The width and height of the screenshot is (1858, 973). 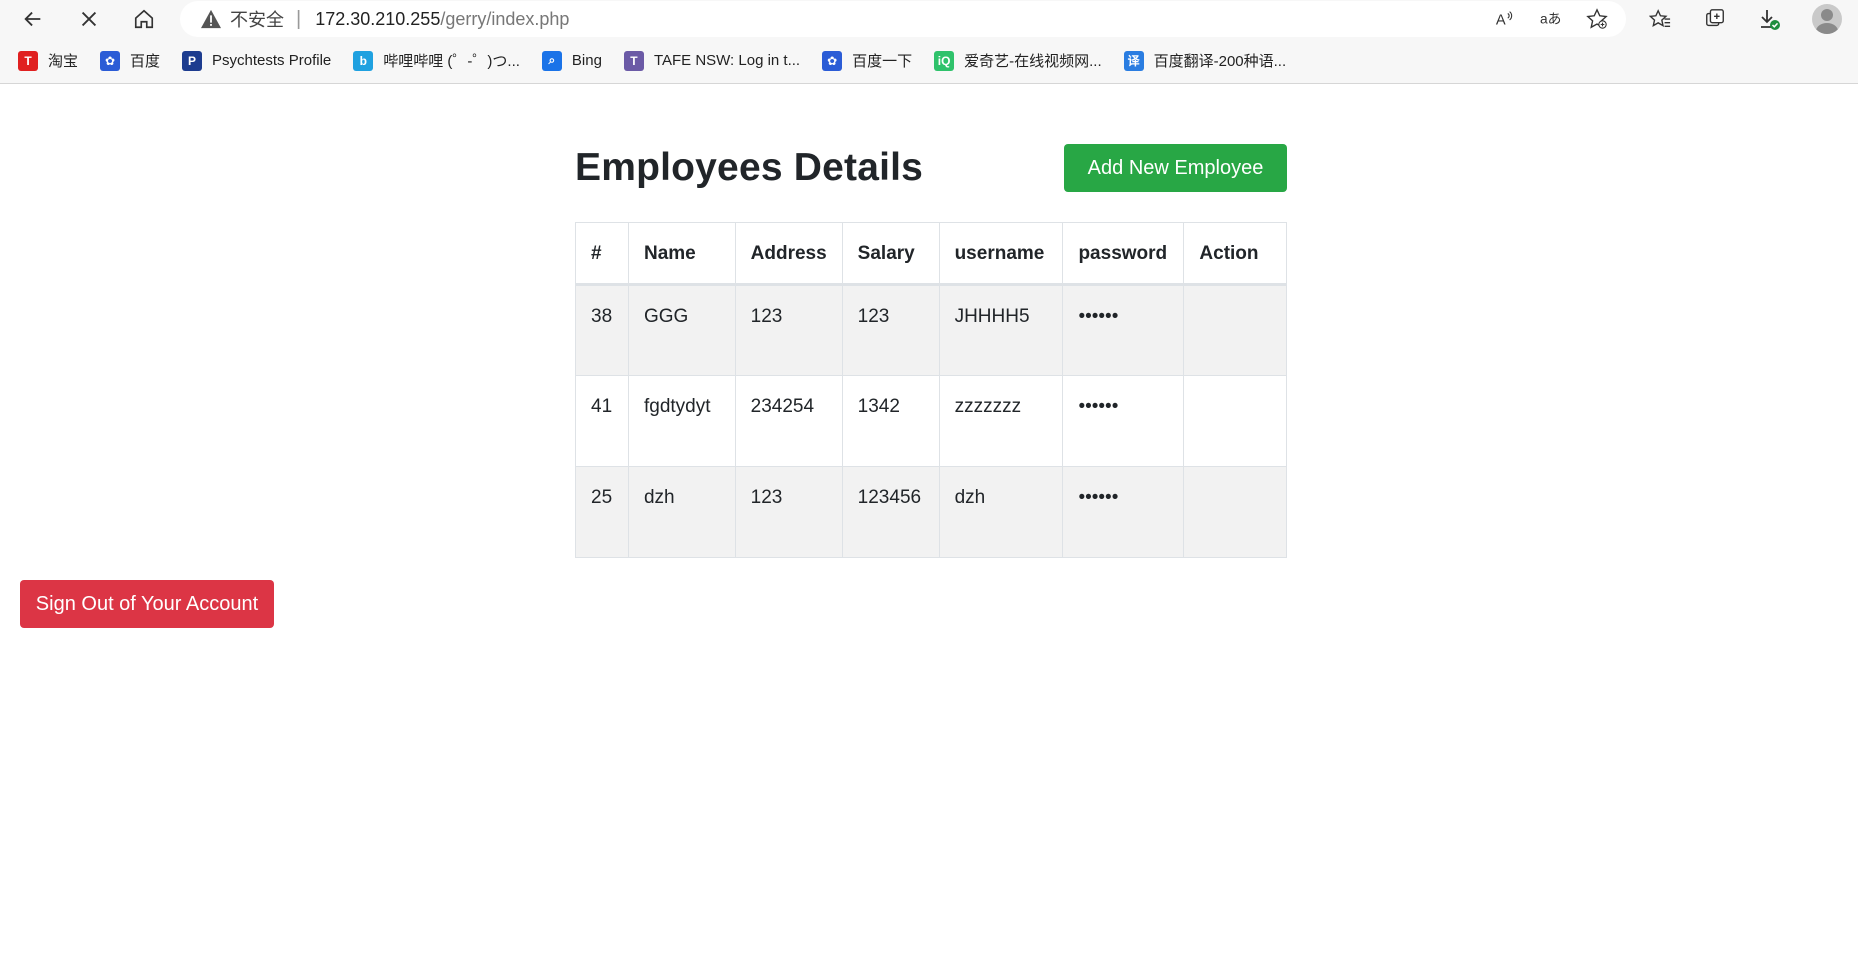 What do you see at coordinates (749, 167) in the screenshot?
I see `page-title: Employees Details` at bounding box center [749, 167].